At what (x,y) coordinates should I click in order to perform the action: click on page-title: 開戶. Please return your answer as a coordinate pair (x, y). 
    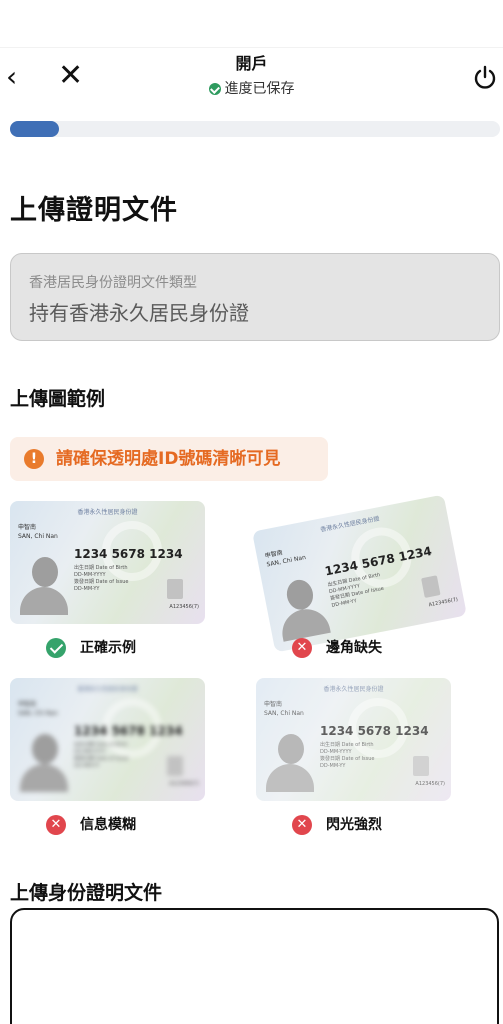
    Looking at the image, I should click on (251, 63).